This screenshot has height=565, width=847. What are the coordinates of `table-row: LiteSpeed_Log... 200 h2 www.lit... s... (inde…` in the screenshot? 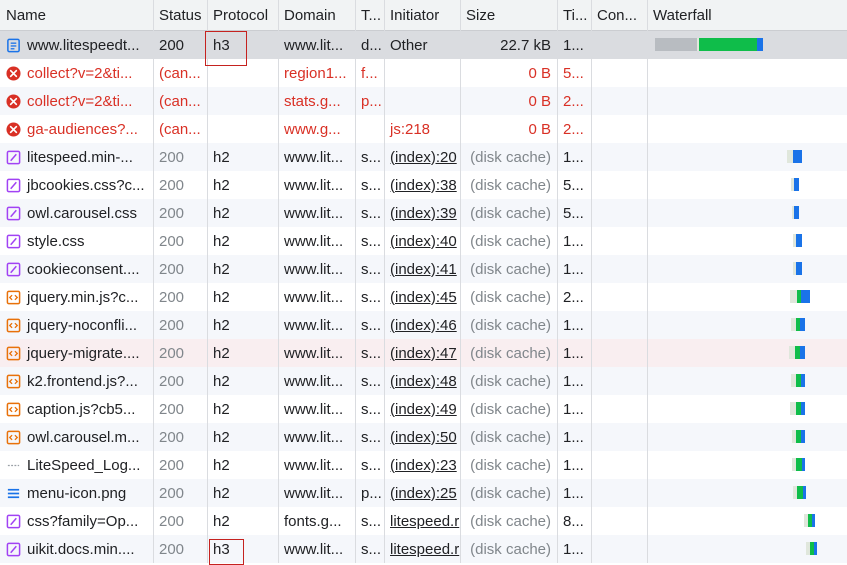 It's located at (423, 465).